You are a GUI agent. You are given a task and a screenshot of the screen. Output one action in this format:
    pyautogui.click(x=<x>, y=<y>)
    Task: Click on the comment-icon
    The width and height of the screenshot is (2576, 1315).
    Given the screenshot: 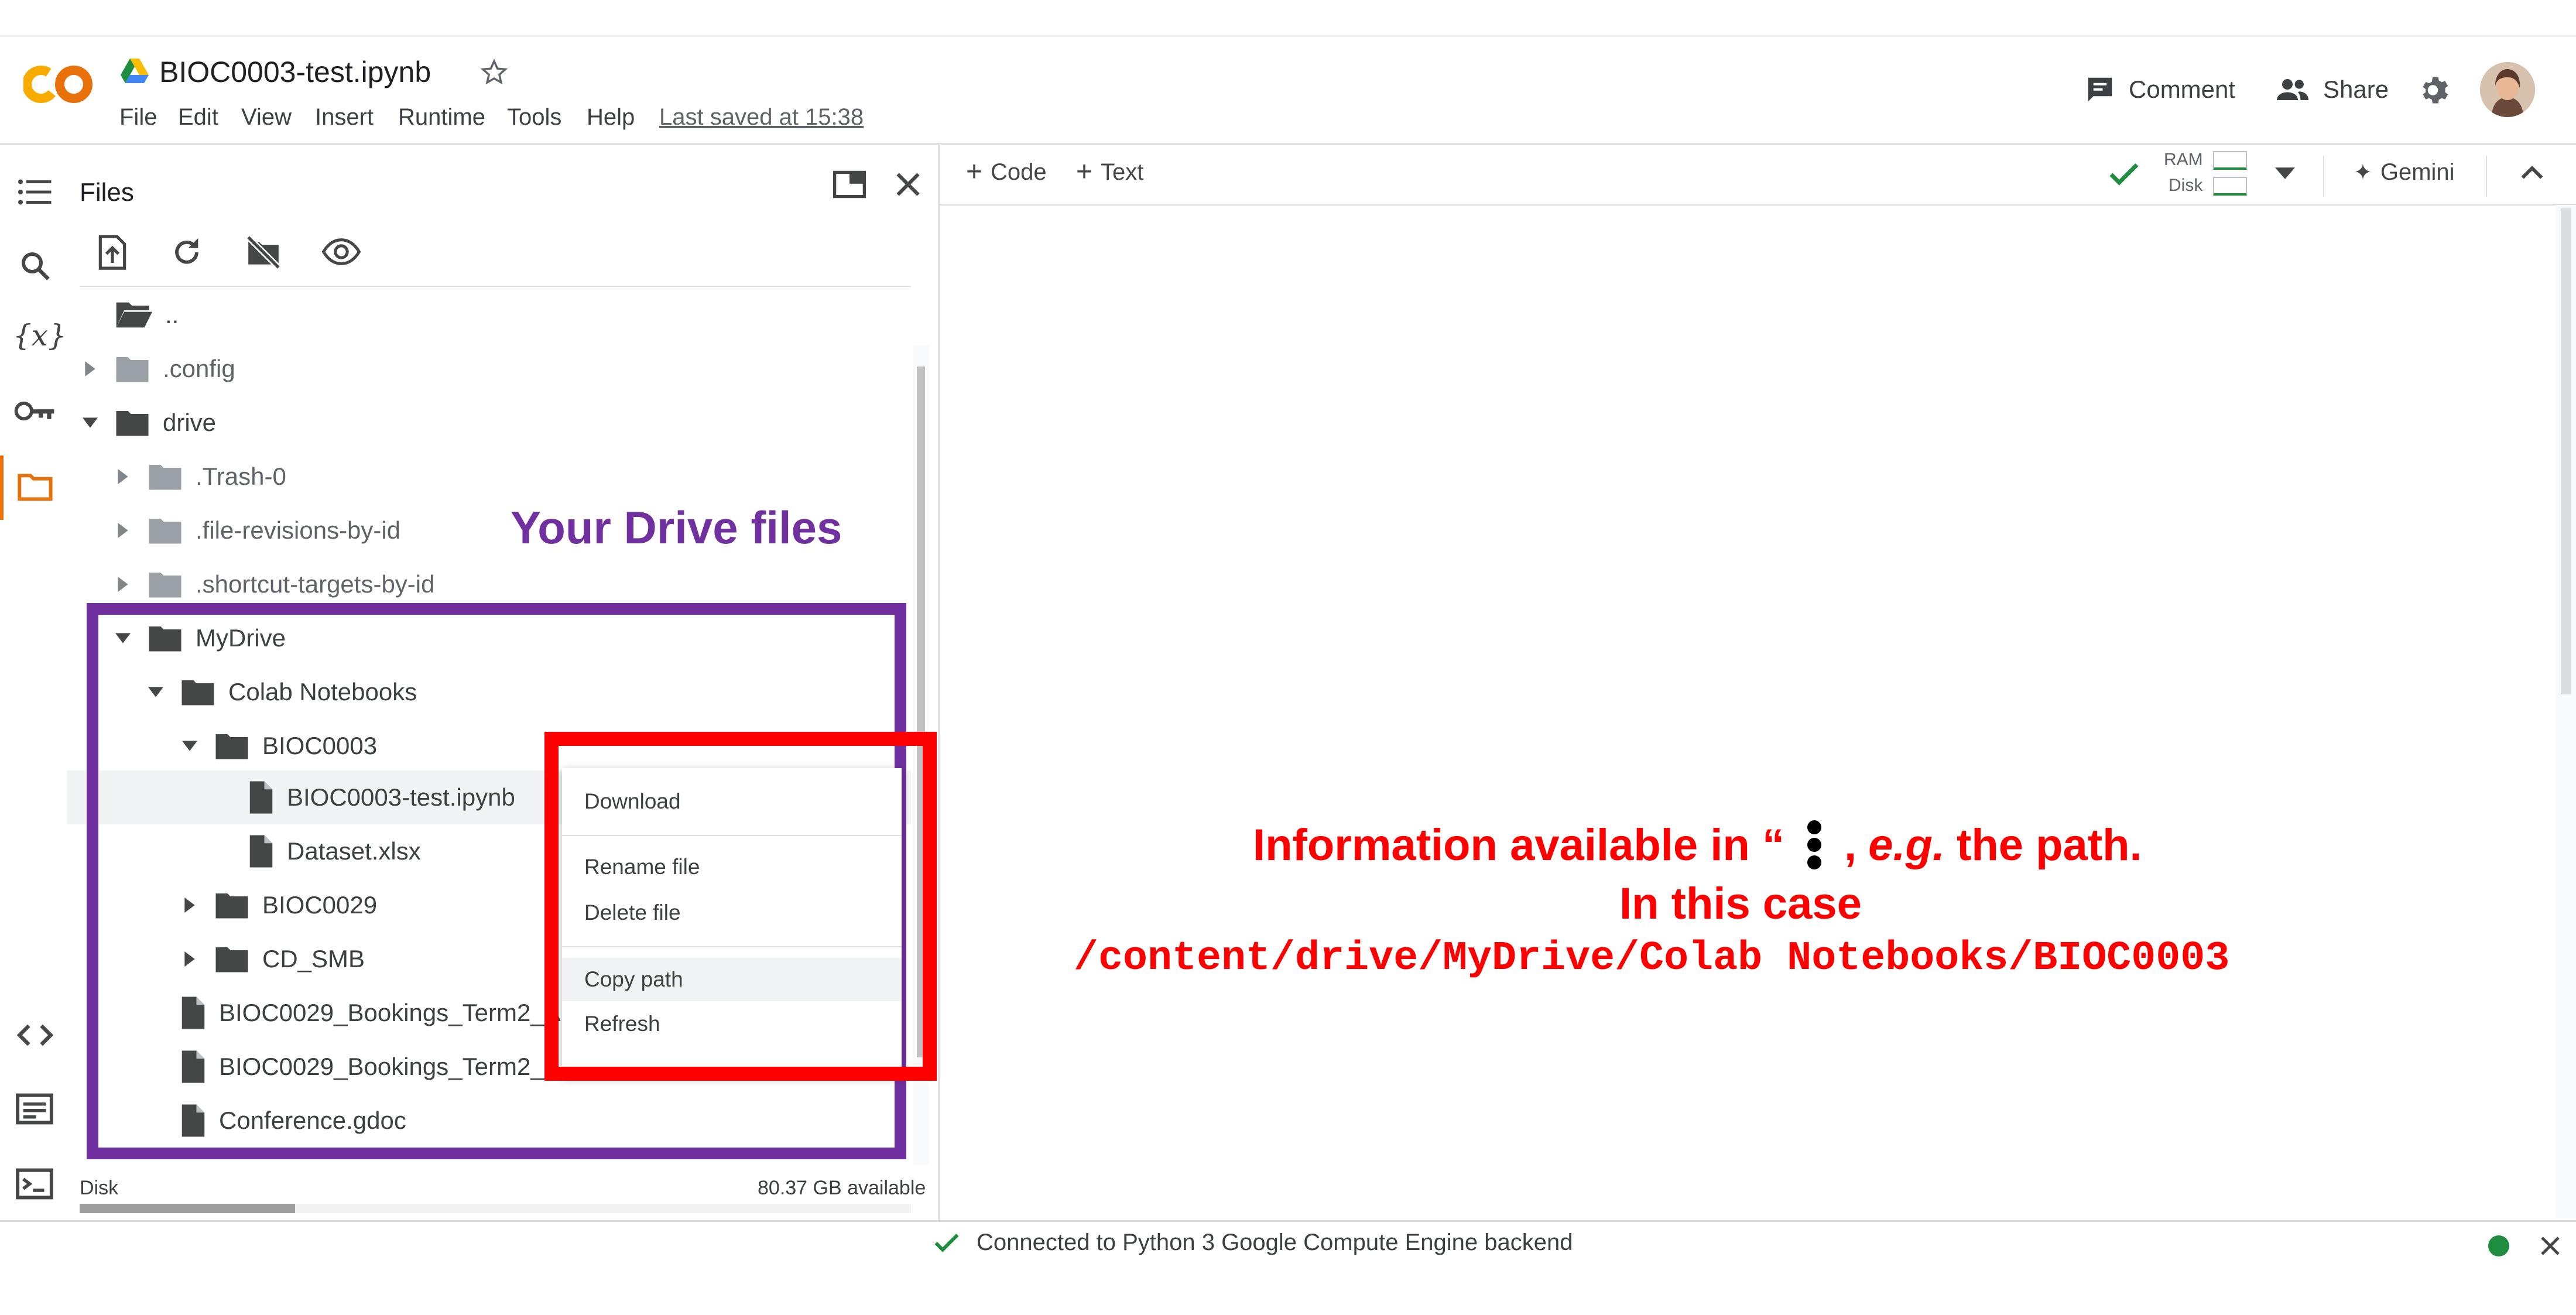 What is the action you would take?
    pyautogui.click(x=2100, y=89)
    